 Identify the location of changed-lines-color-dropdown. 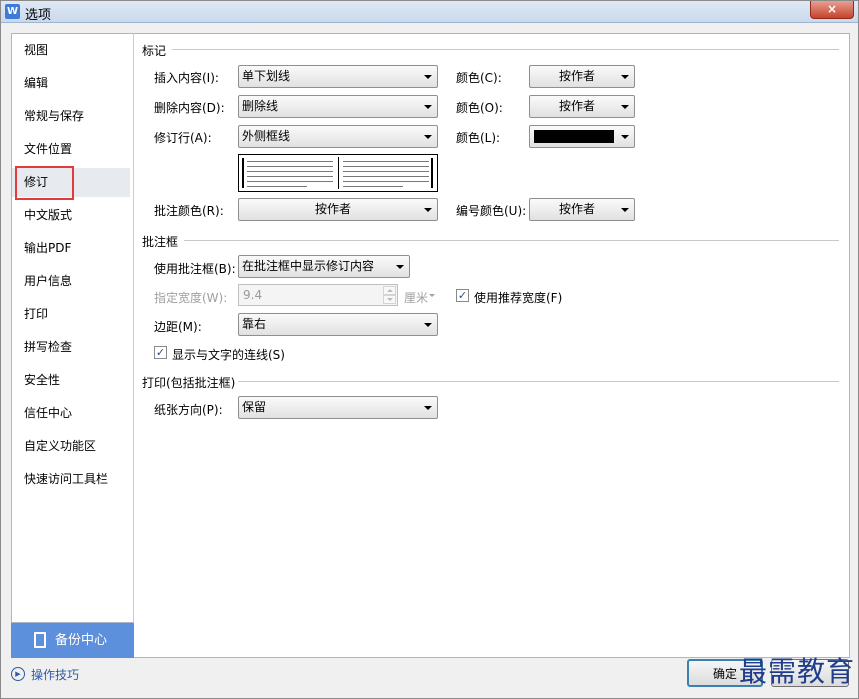
(582, 136).